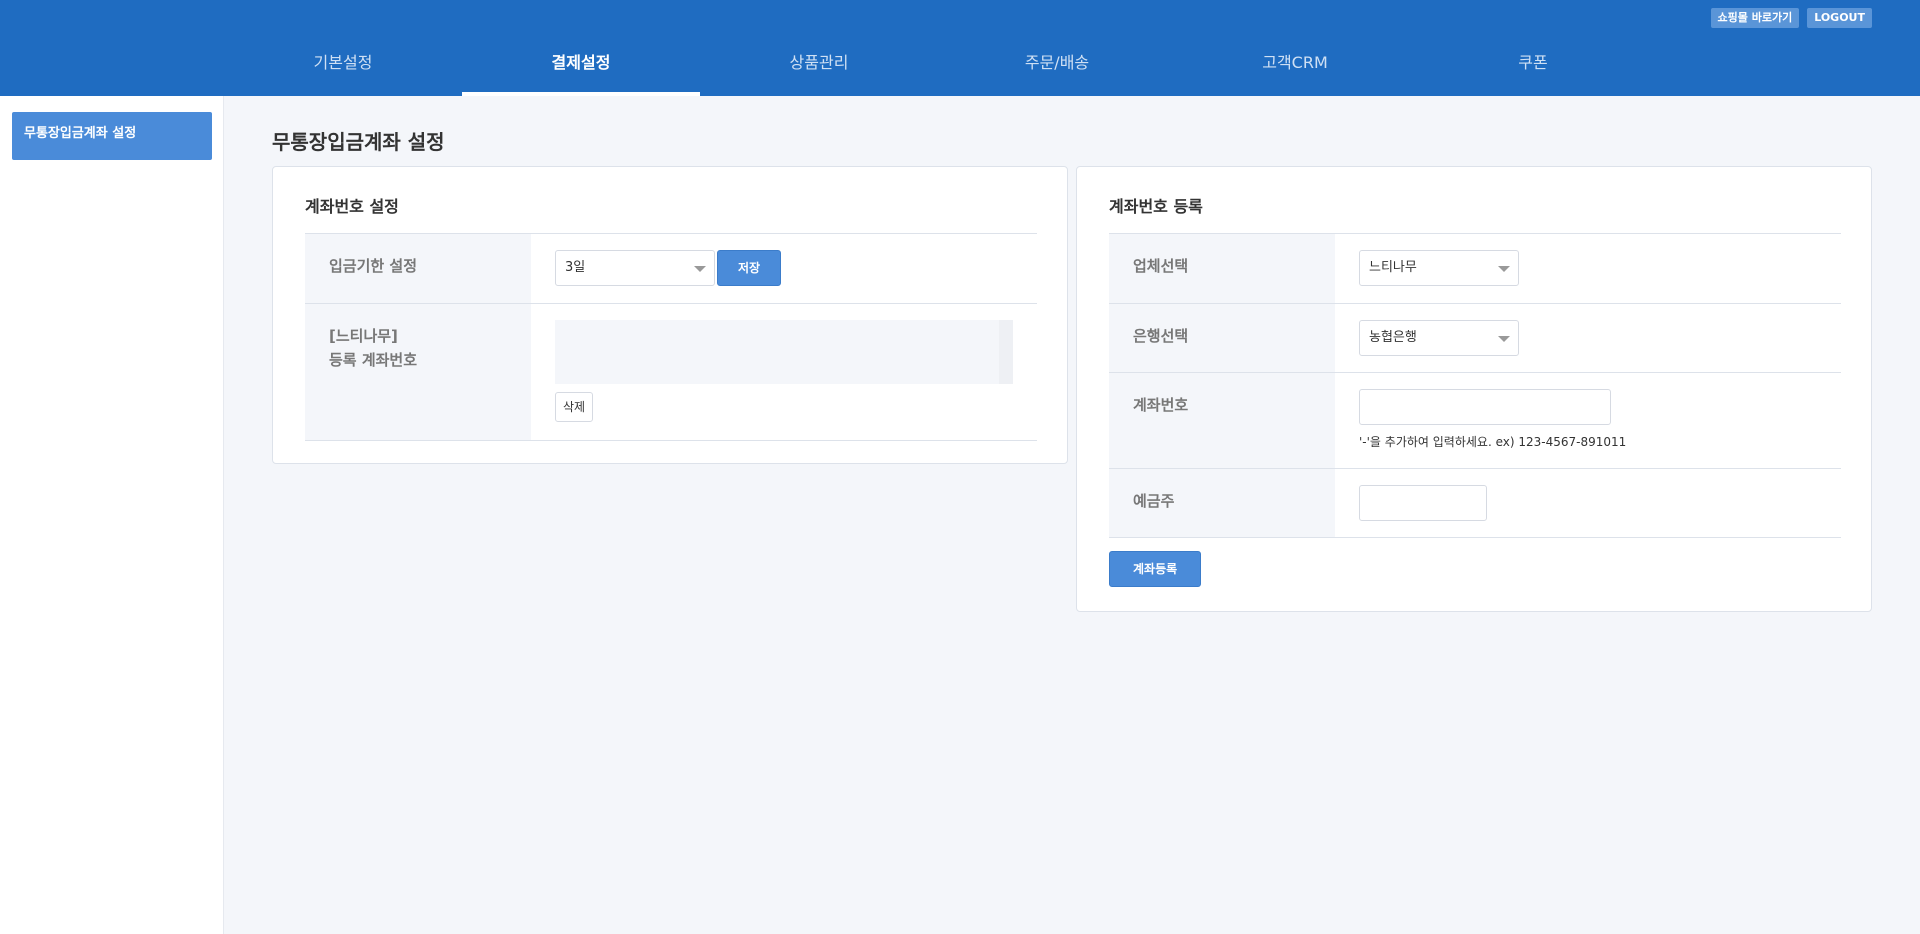 The width and height of the screenshot is (1920, 934). I want to click on top-links: 쇼핑몰 바로가기 LOGOUT, so click(1791, 18).